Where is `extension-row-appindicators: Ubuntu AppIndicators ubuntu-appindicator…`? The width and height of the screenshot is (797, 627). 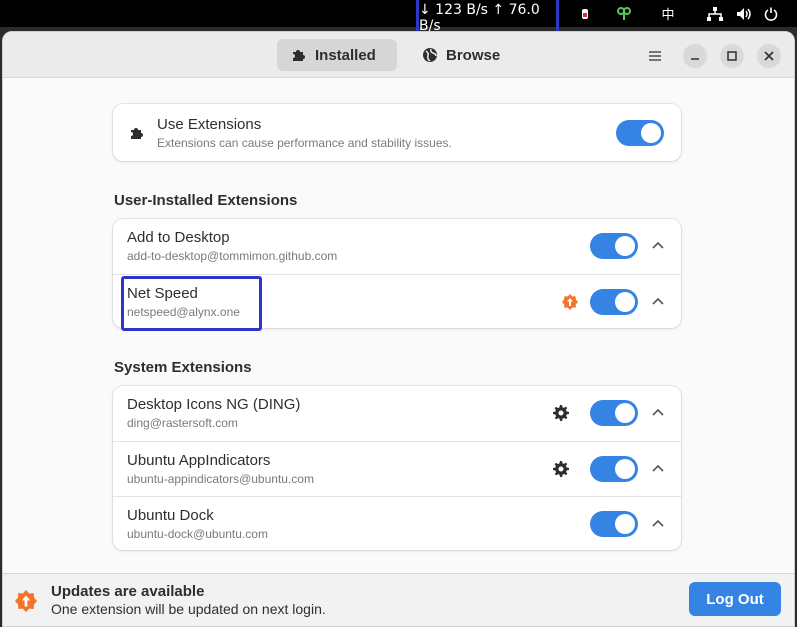 extension-row-appindicators: Ubuntu AppIndicators ubuntu-appindicator… is located at coordinates (397, 468).